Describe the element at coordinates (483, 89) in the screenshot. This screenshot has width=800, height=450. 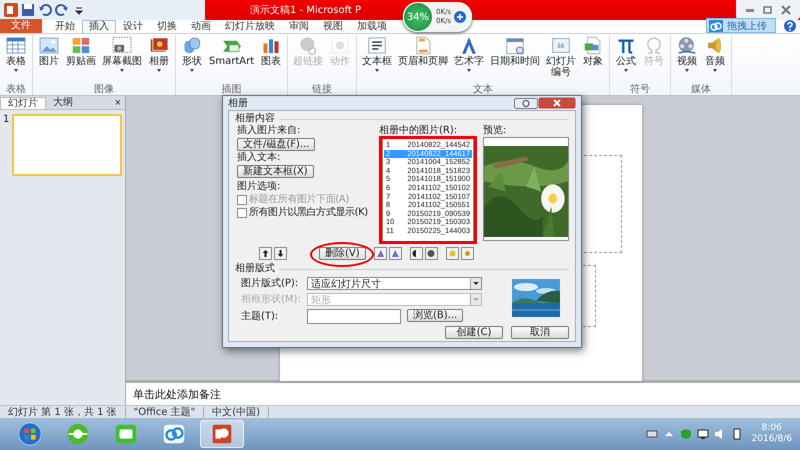
I see `group-label: 文本` at that location.